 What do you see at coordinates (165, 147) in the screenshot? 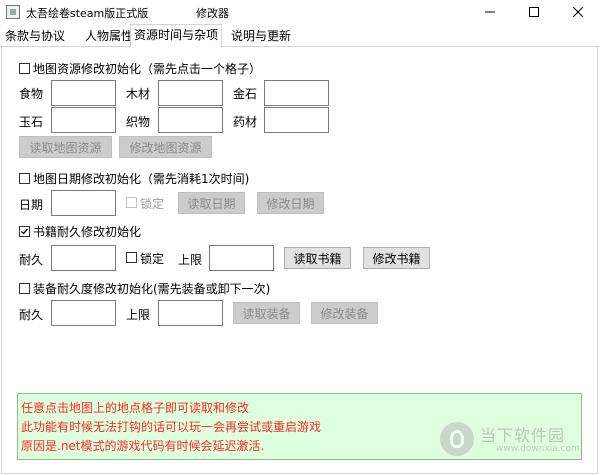
I see `modify-map-resources-button: 修改地图资源` at bounding box center [165, 147].